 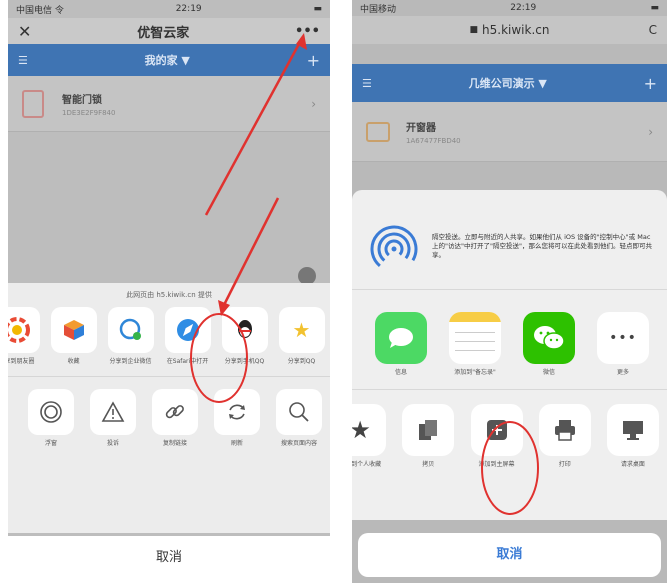 I want to click on action-label: 刷新, so click(x=236, y=443).